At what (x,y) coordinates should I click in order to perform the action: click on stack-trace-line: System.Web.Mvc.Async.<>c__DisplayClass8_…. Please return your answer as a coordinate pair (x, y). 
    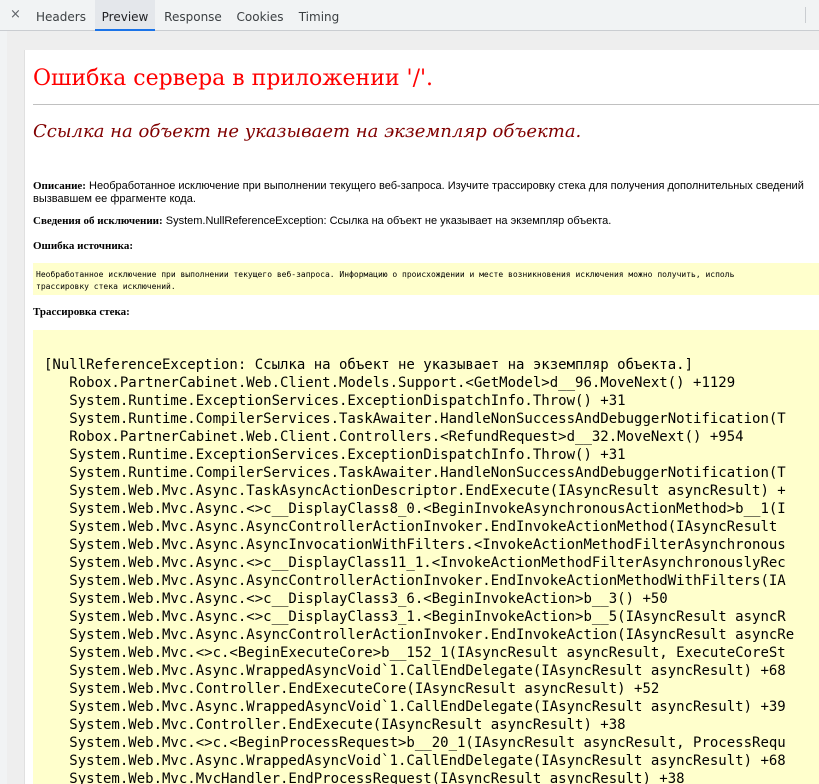
    Looking at the image, I should click on (415, 509).